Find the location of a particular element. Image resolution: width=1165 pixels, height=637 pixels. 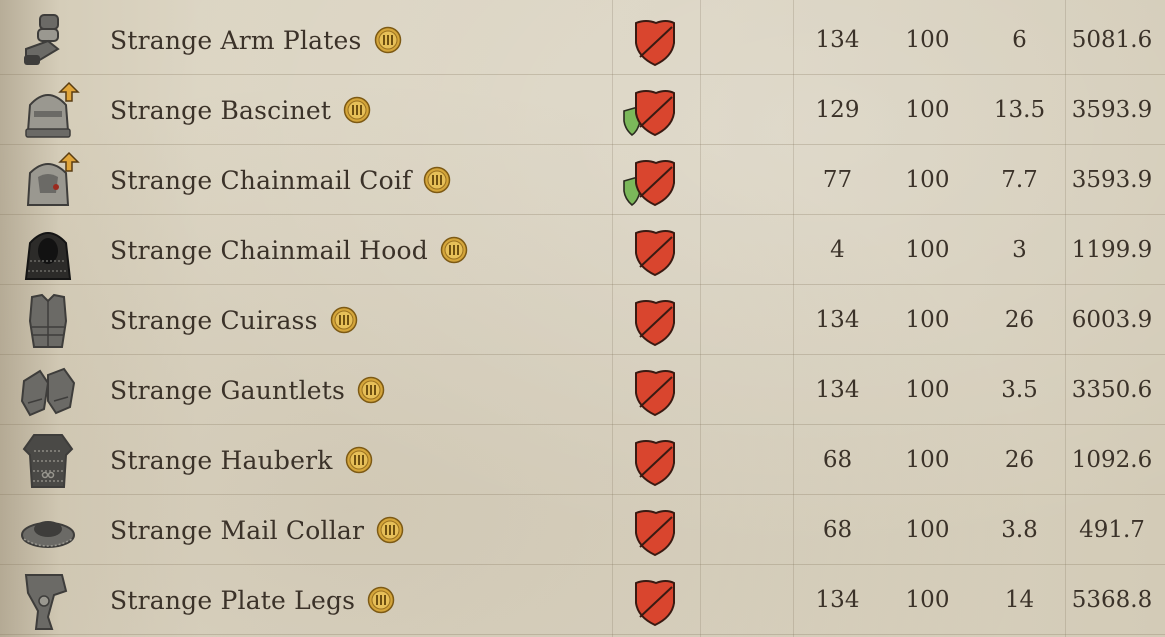

item-name-cell: Strange Chainmail Coif is located at coordinates (280, 180).